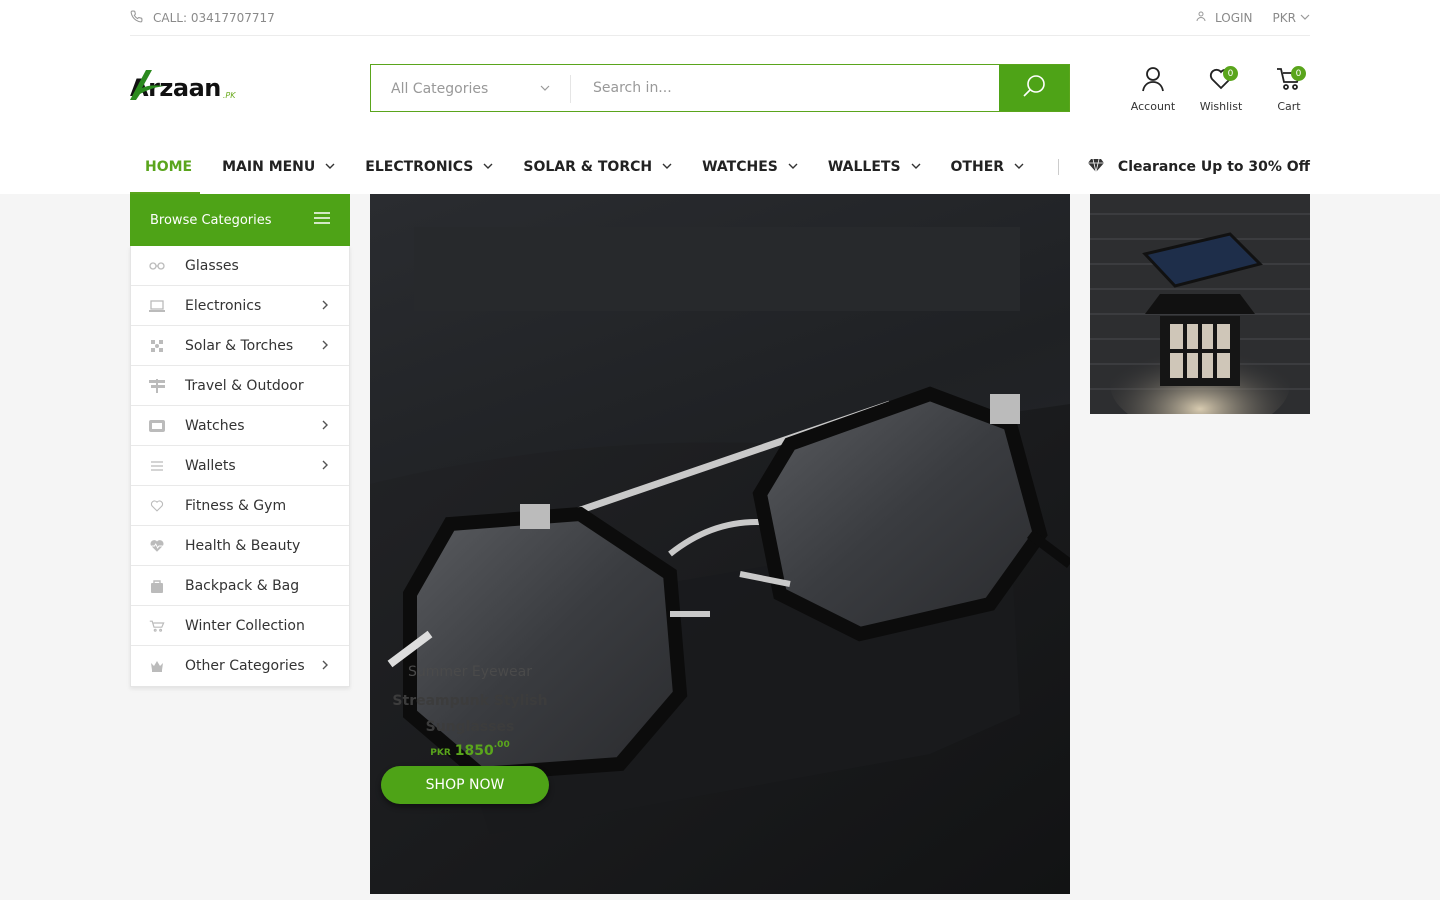 This screenshot has height=900, width=1440. I want to click on heart-pulse-icon, so click(157, 546).